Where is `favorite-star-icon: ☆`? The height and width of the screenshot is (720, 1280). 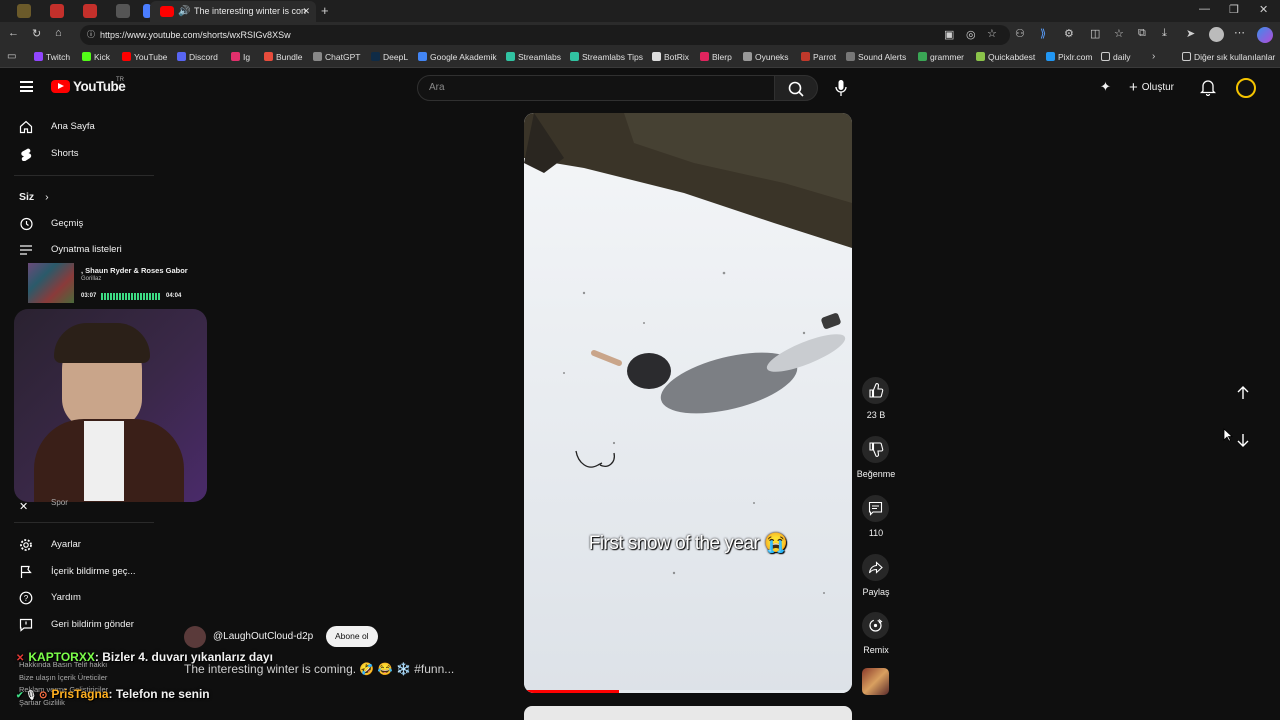 favorite-star-icon: ☆ is located at coordinates (992, 33).